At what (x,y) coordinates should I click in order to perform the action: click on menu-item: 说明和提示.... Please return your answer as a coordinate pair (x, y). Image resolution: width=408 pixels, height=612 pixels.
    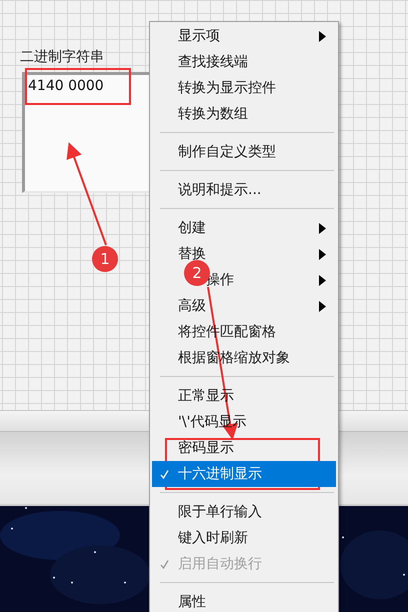
    Looking at the image, I should click on (244, 190).